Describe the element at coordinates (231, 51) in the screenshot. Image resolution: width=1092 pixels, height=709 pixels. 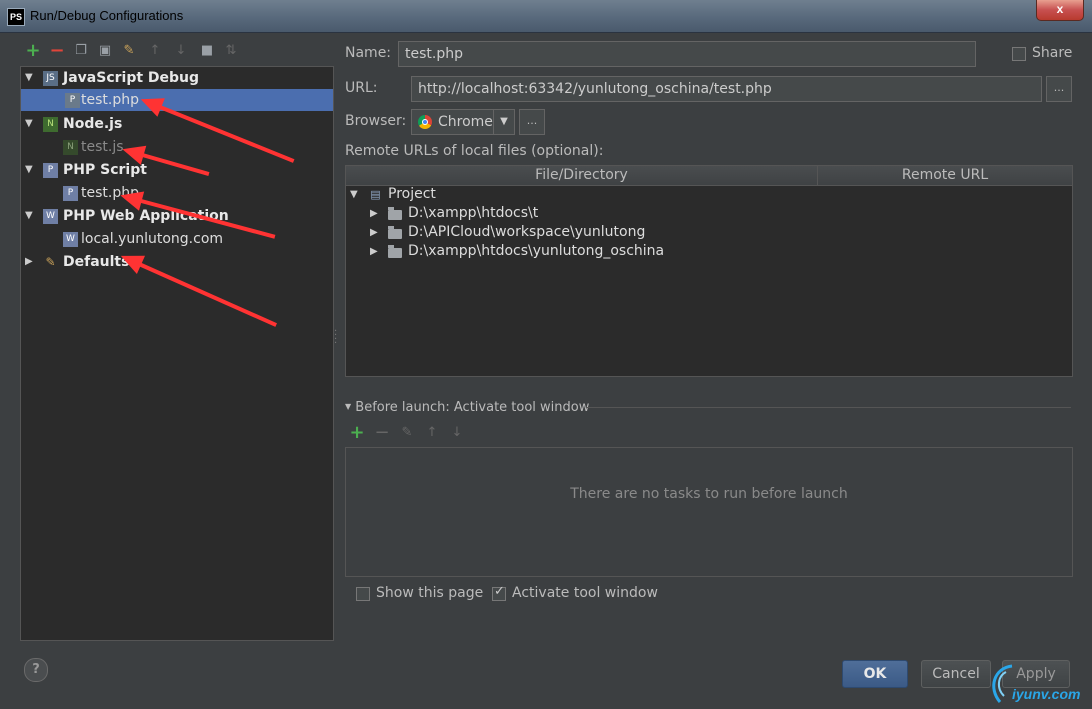
I see `sort-icon: ⇅` at that location.